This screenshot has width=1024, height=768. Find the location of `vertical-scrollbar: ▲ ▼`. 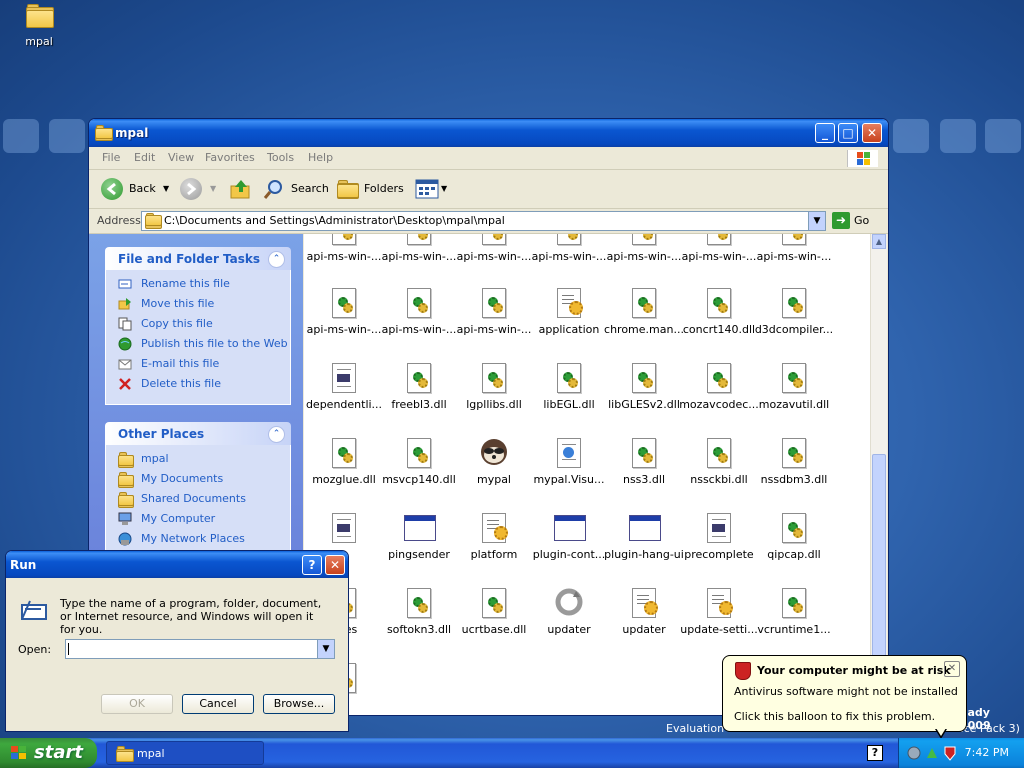

vertical-scrollbar: ▲ ▼ is located at coordinates (878, 474).